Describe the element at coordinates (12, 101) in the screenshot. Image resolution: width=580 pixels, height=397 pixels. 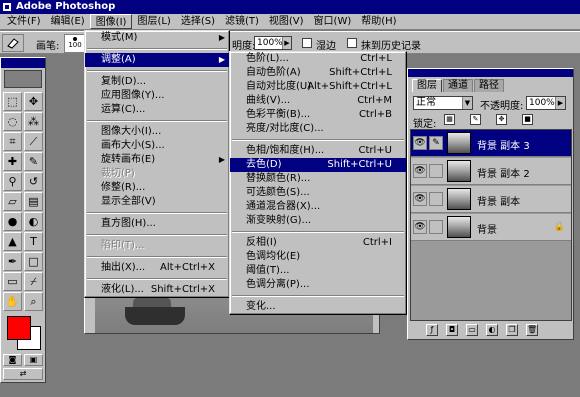
I see `marquee-tool-icon: ⬚` at that location.